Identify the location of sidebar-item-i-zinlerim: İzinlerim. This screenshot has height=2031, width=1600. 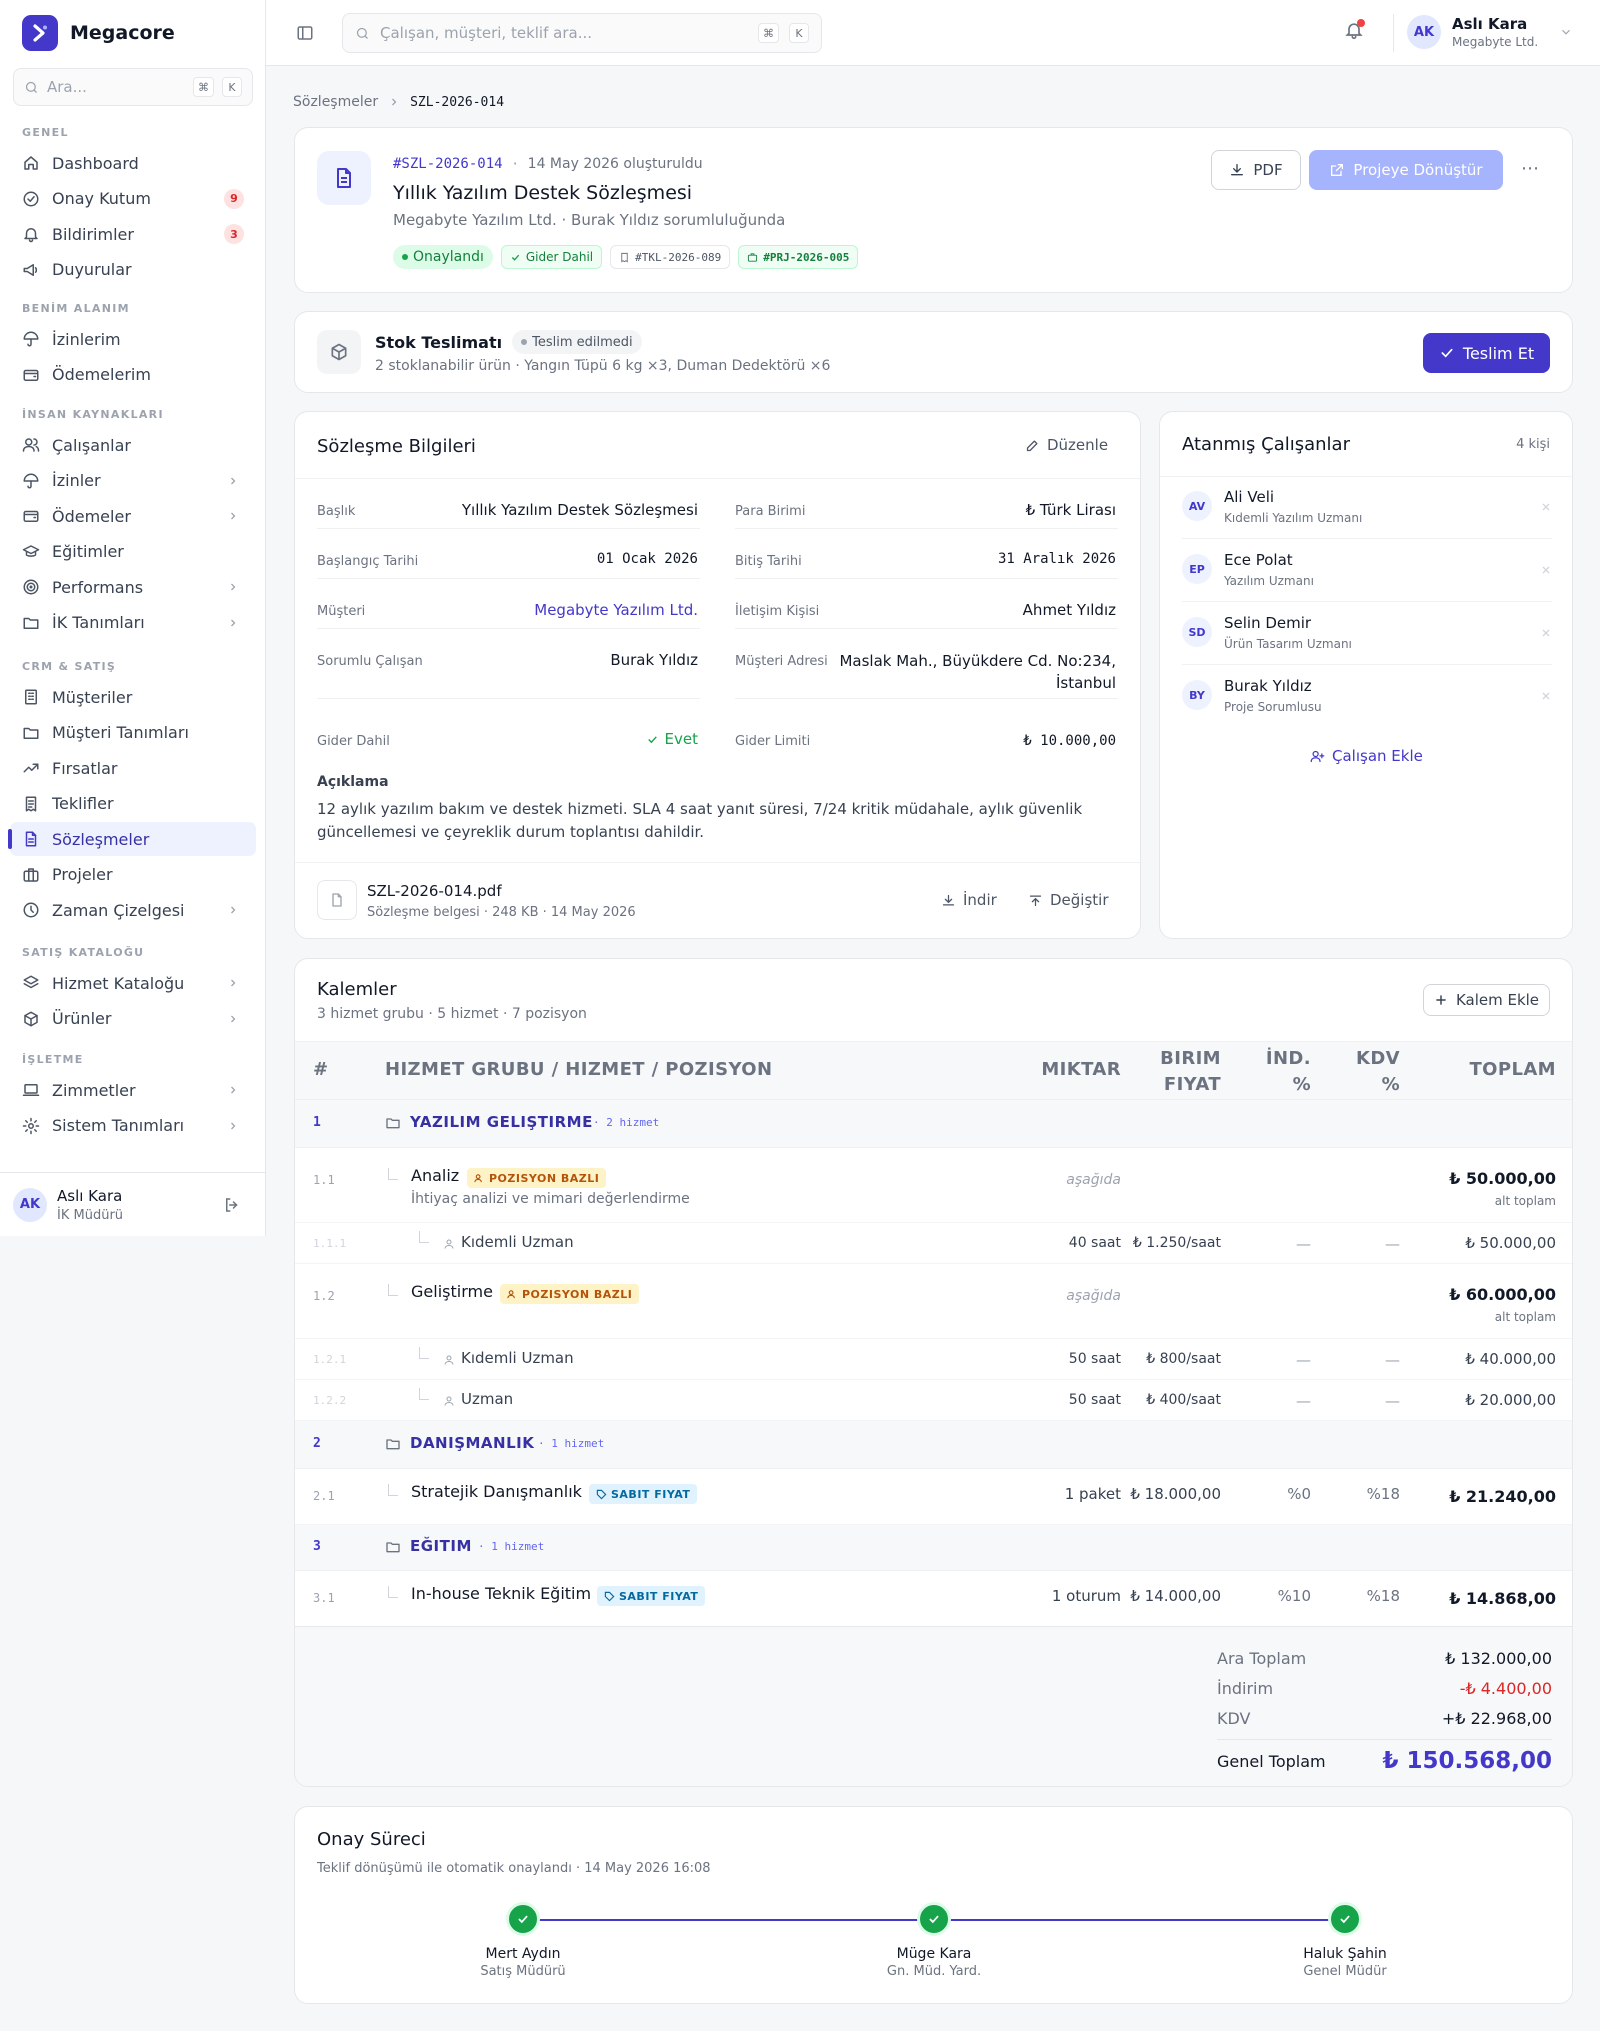
(133, 339).